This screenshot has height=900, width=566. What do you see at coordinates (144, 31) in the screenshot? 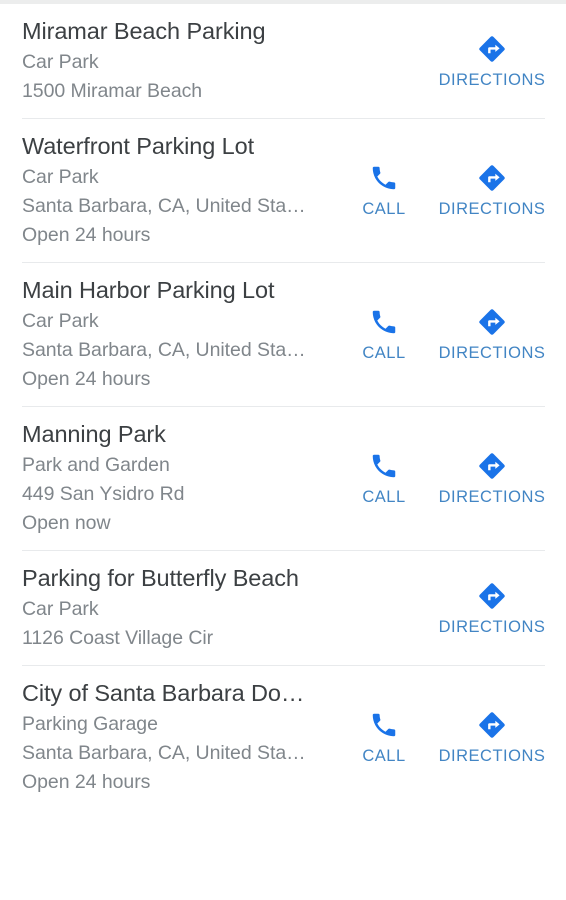
I see `place-title: Miramar Beach Parking` at bounding box center [144, 31].